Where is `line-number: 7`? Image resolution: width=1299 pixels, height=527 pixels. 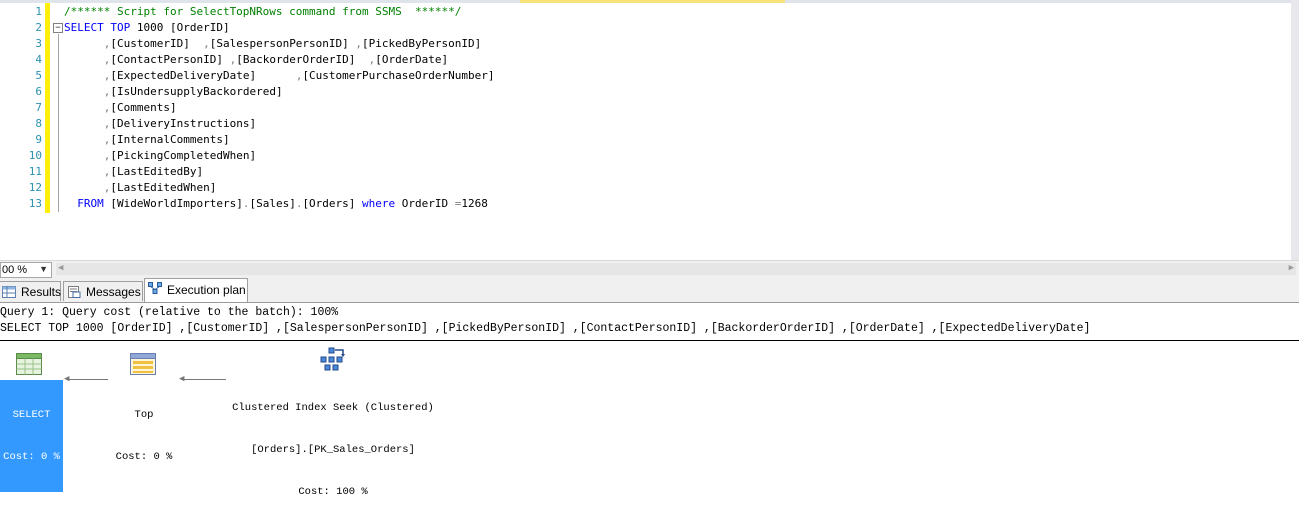
line-number: 7 is located at coordinates (38, 107).